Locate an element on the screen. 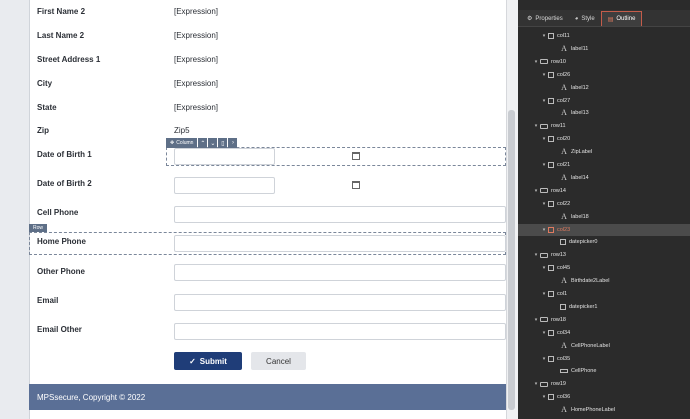 This screenshot has width=690, height=419. dob-2-datepicker is located at coordinates (224, 185).